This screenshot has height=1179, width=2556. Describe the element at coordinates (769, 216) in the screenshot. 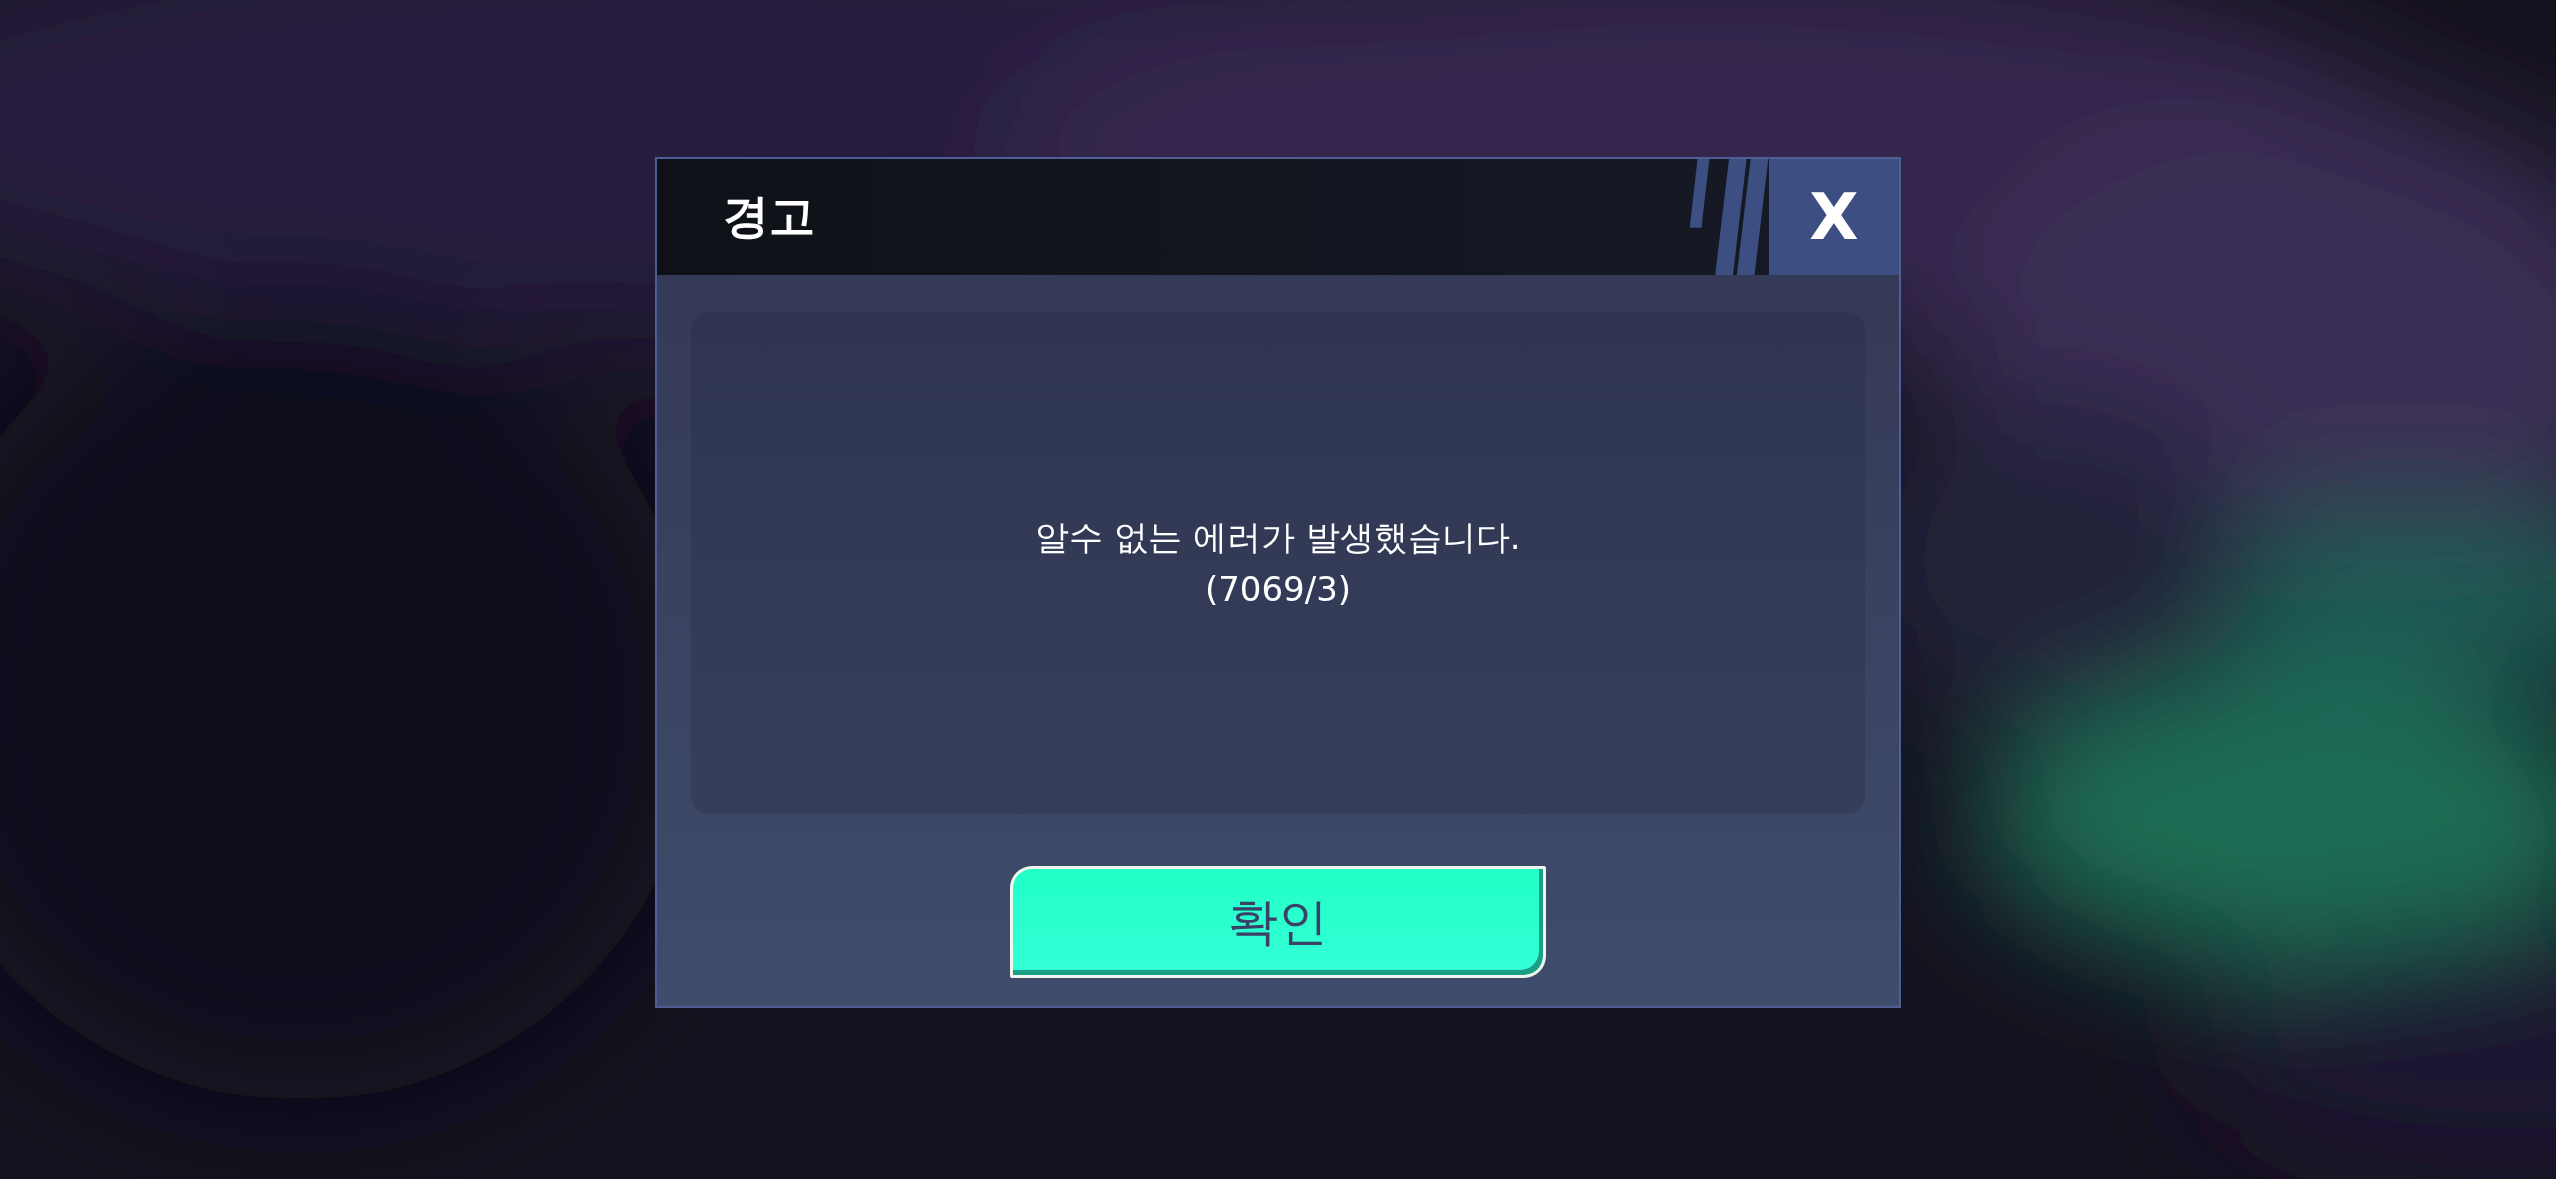

I see `dialog-title: 경고` at that location.